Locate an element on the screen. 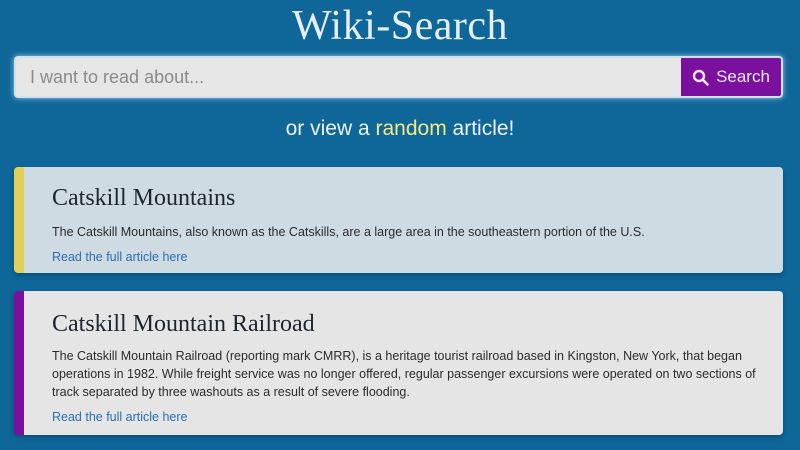 The height and width of the screenshot is (450, 800). random-article-line: or view a random article! is located at coordinates (400, 129).